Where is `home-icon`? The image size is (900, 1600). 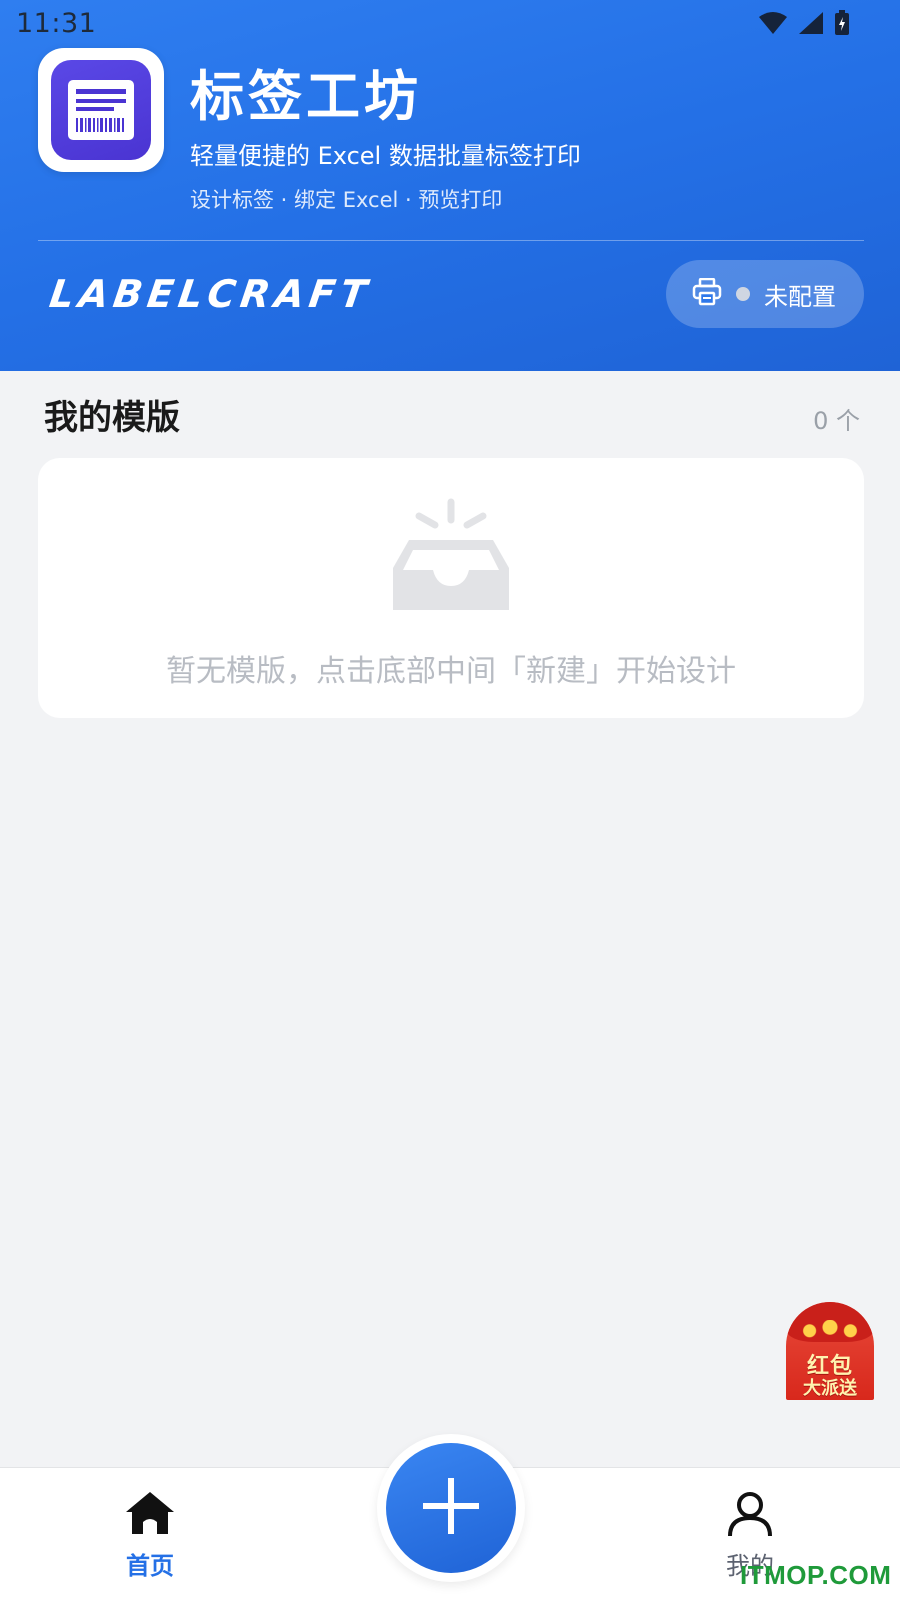
home-icon is located at coordinates (150, 1515).